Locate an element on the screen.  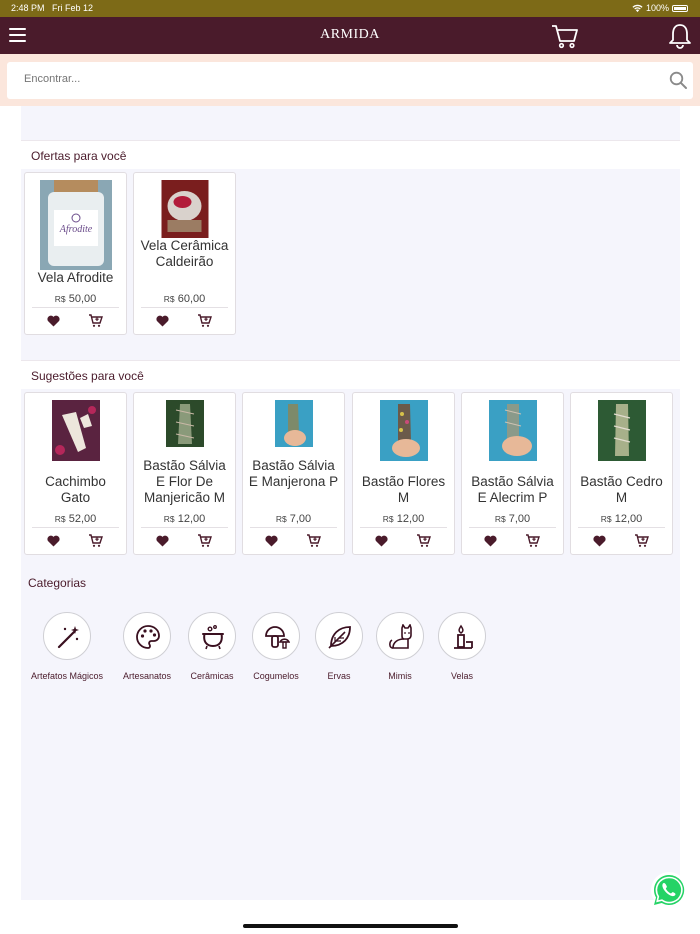
app-title: ARMIDA is located at coordinates (350, 34).